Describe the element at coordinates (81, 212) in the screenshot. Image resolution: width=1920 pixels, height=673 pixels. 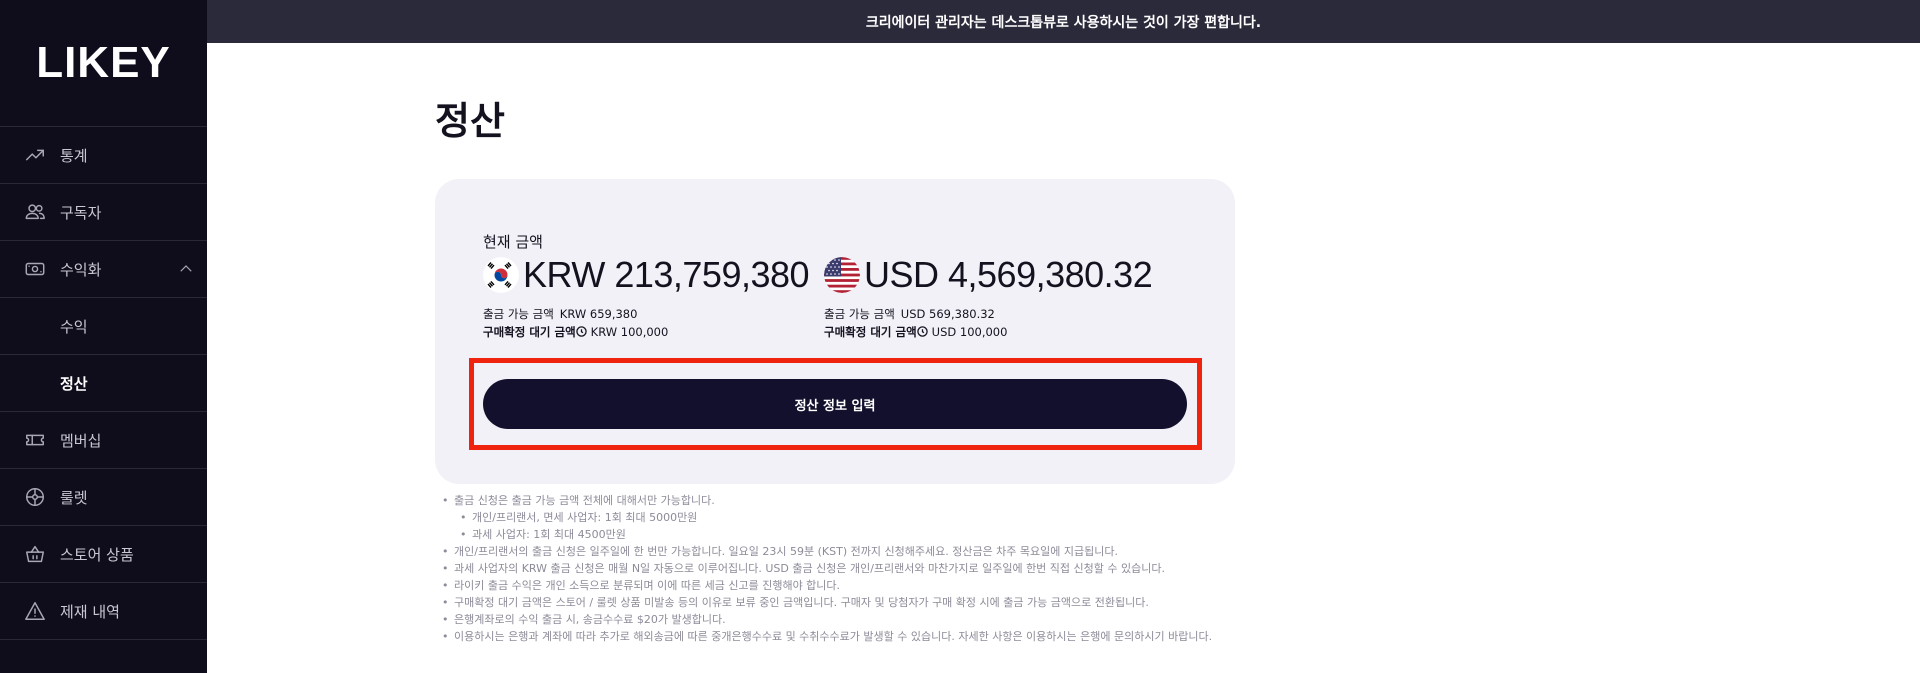
I see `sidebar-item-label: 구독자` at that location.